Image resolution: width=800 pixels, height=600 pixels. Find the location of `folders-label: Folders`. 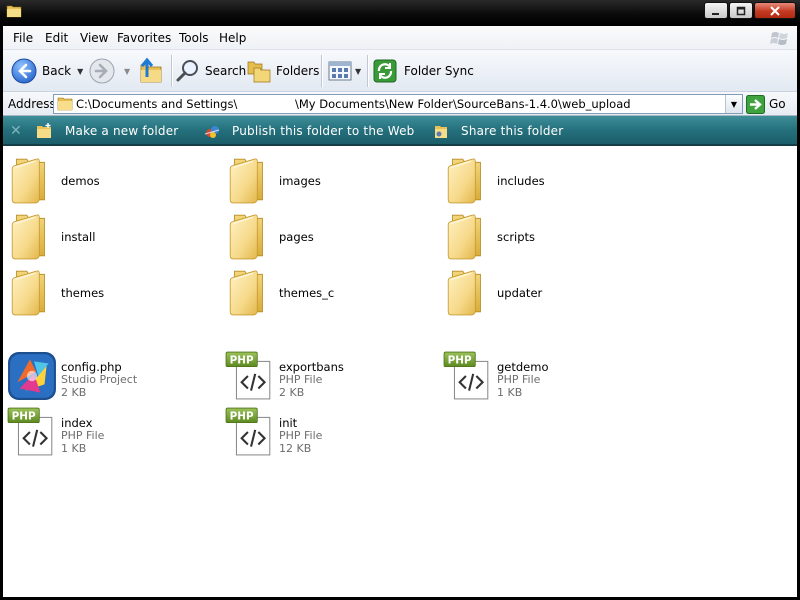

folders-label: Folders is located at coordinates (298, 71).